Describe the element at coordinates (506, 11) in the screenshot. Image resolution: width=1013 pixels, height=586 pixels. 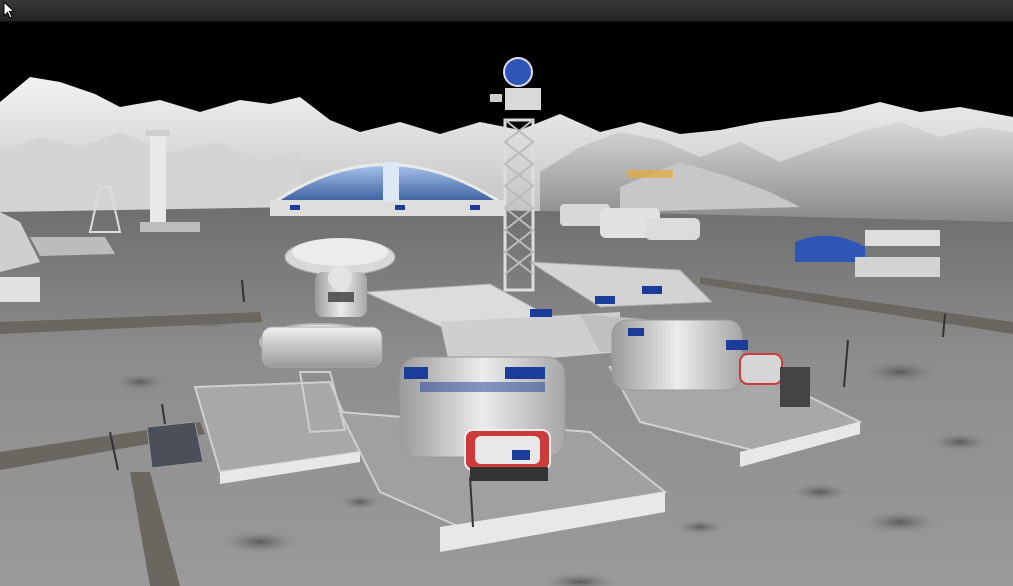
I see `window-titlebar` at that location.